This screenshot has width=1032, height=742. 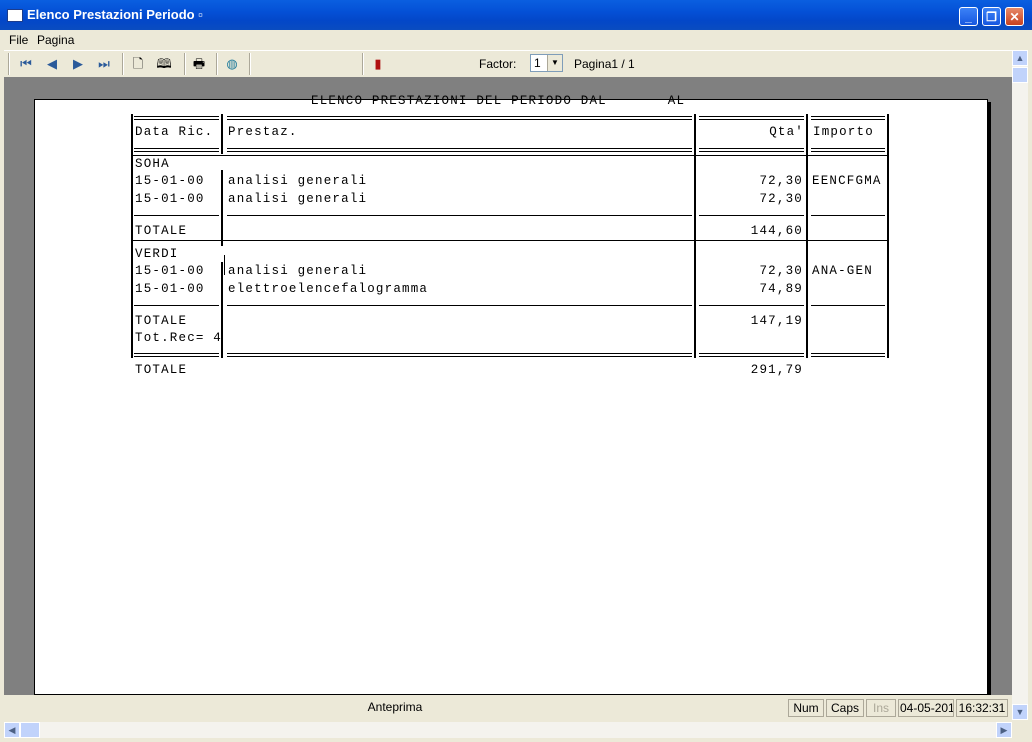 What do you see at coordinates (395, 707) in the screenshot?
I see `status-mode: Anteprima` at bounding box center [395, 707].